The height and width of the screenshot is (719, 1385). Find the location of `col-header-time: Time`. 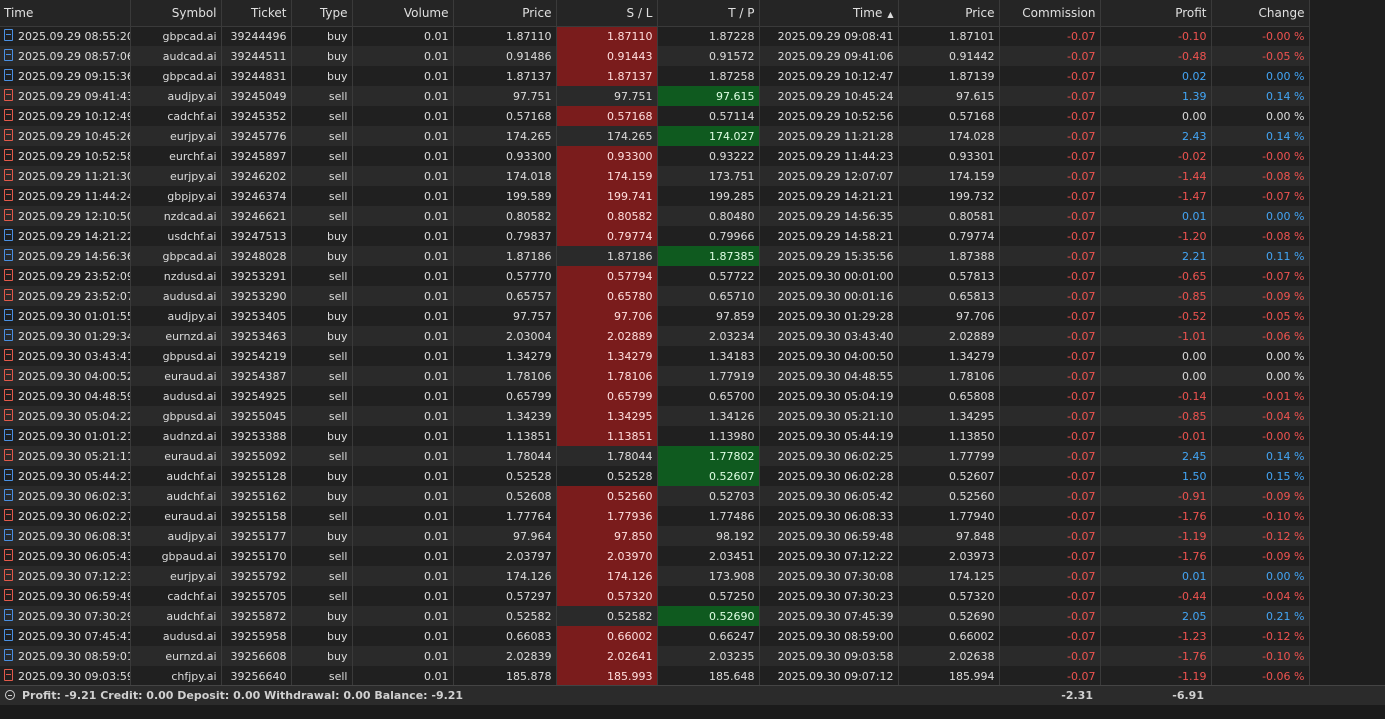

col-header-time: Time is located at coordinates (65, 13).